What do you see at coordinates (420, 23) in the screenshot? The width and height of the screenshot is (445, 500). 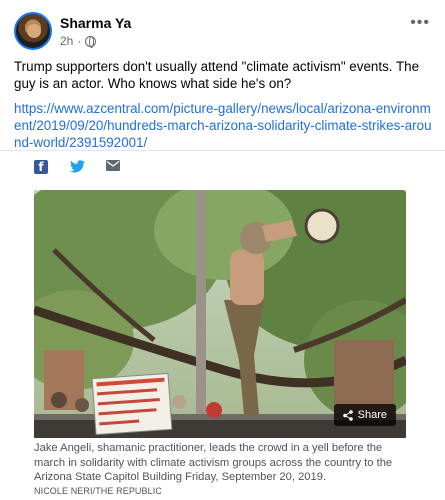 I see `more-horizontal-icon: •••` at bounding box center [420, 23].